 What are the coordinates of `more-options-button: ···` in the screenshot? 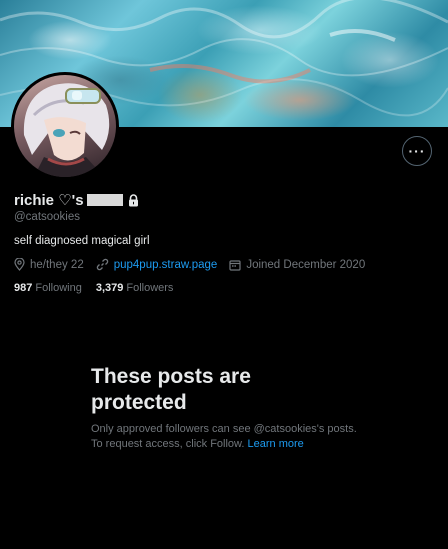 It's located at (417, 151).